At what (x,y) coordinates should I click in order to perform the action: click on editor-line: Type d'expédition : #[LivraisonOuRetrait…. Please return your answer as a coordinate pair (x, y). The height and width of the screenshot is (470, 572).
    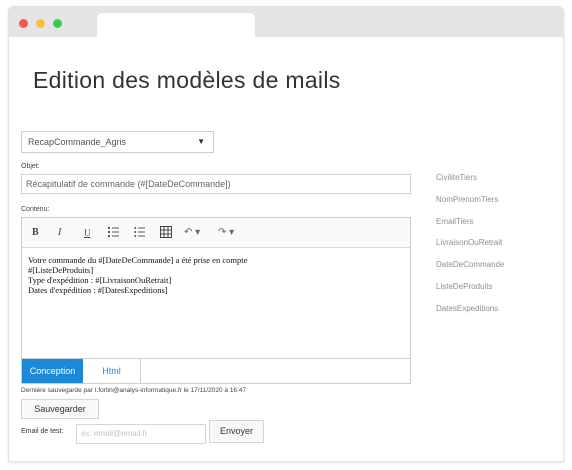
    Looking at the image, I should click on (100, 280).